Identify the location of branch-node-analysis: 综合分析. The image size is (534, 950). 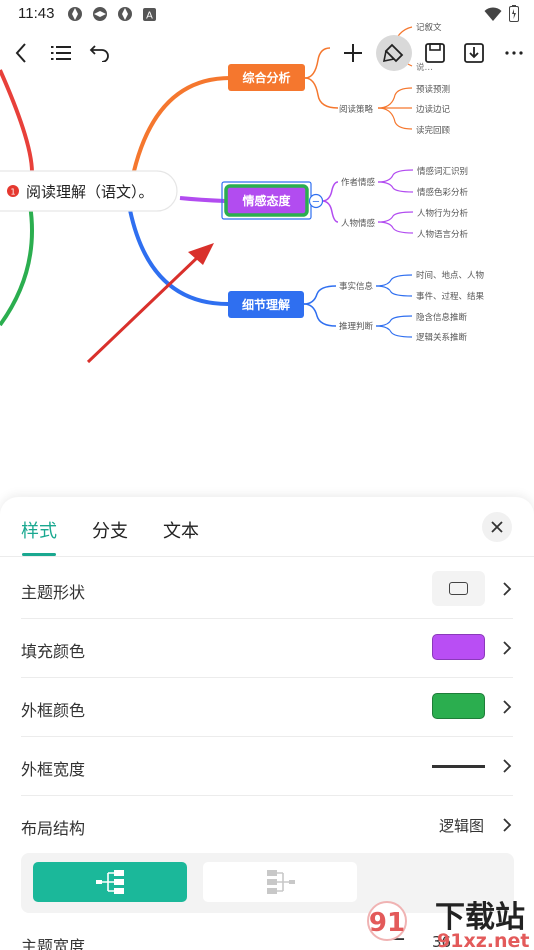
(266, 77).